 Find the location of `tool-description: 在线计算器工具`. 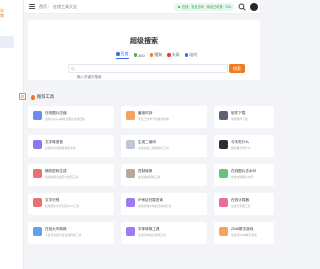

tool-description: 在线计算器工具 is located at coordinates (241, 206).